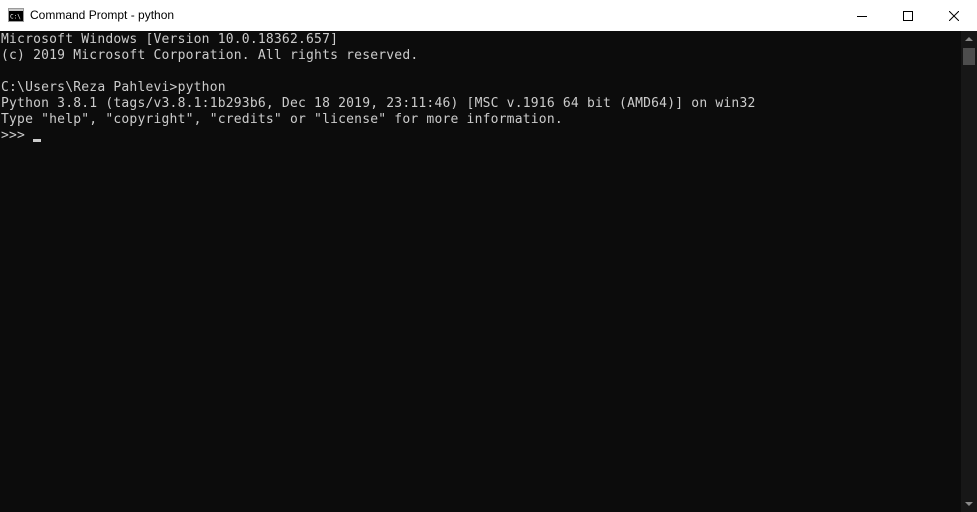 Image resolution: width=977 pixels, height=512 pixels. Describe the element at coordinates (488, 15) in the screenshot. I see `title-bar: C:\ Command Prompt - python` at that location.